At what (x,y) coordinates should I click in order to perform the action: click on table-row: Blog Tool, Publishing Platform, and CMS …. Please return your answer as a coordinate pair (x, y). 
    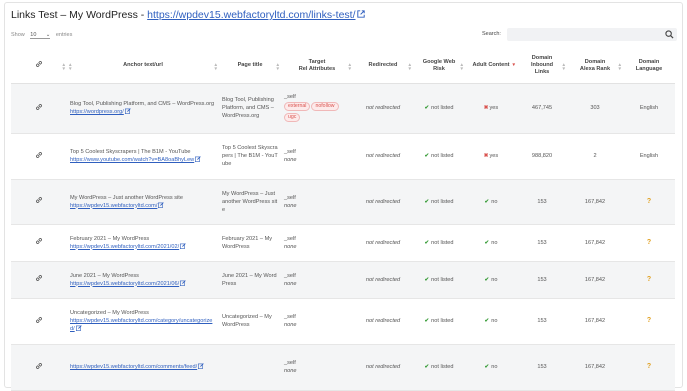
    Looking at the image, I should click on (343, 108).